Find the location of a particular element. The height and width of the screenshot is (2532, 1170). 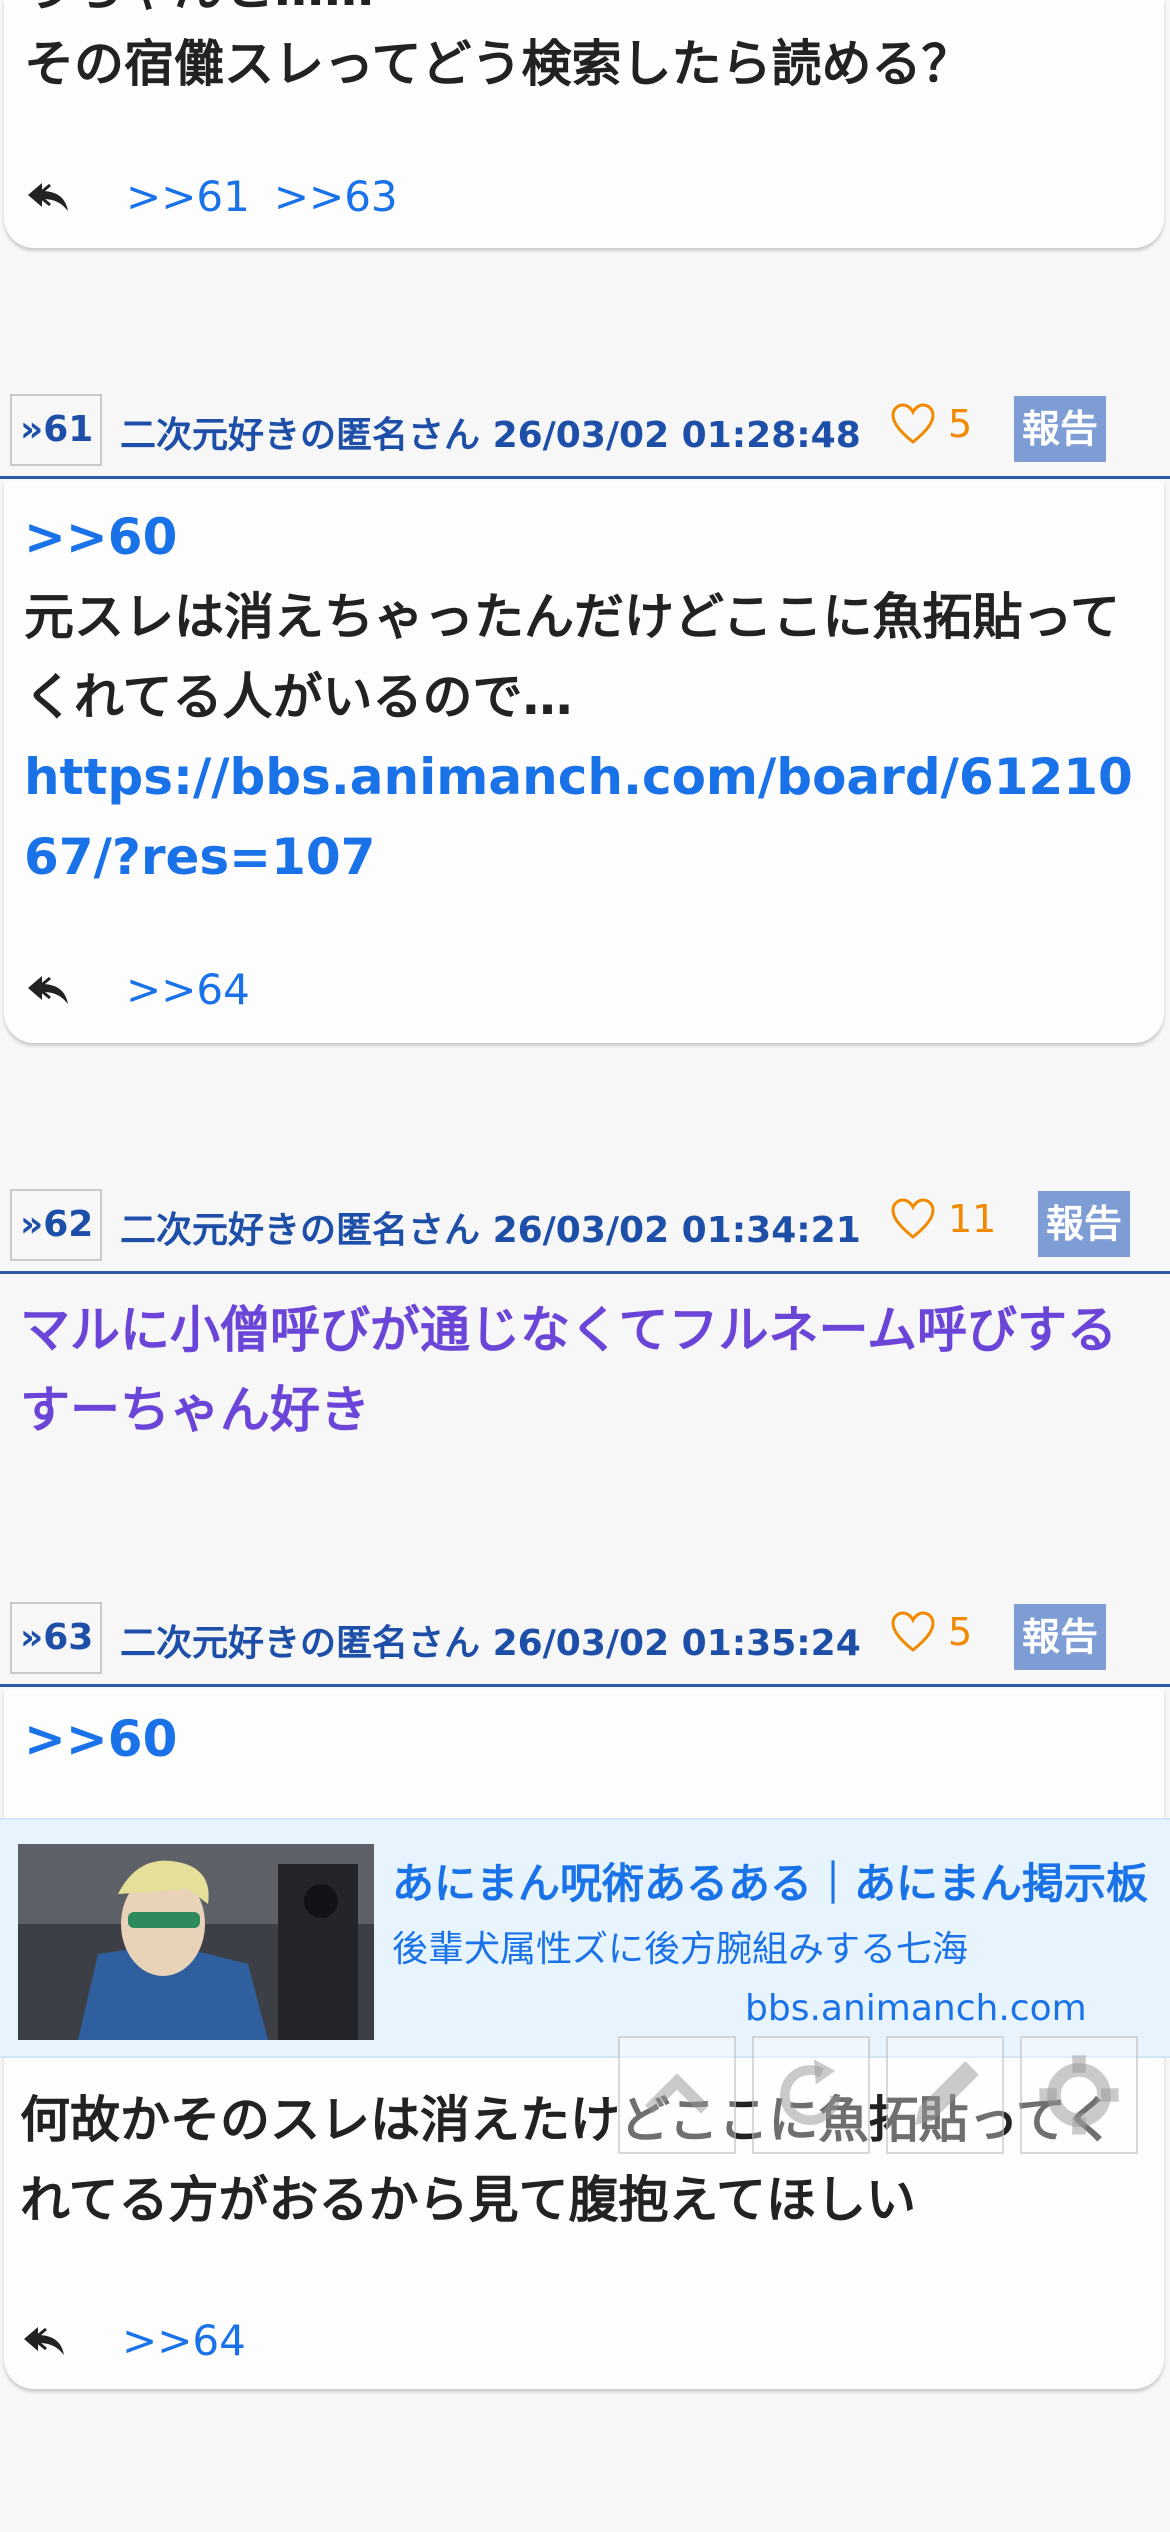

reply-link: >>61 is located at coordinates (188, 196).